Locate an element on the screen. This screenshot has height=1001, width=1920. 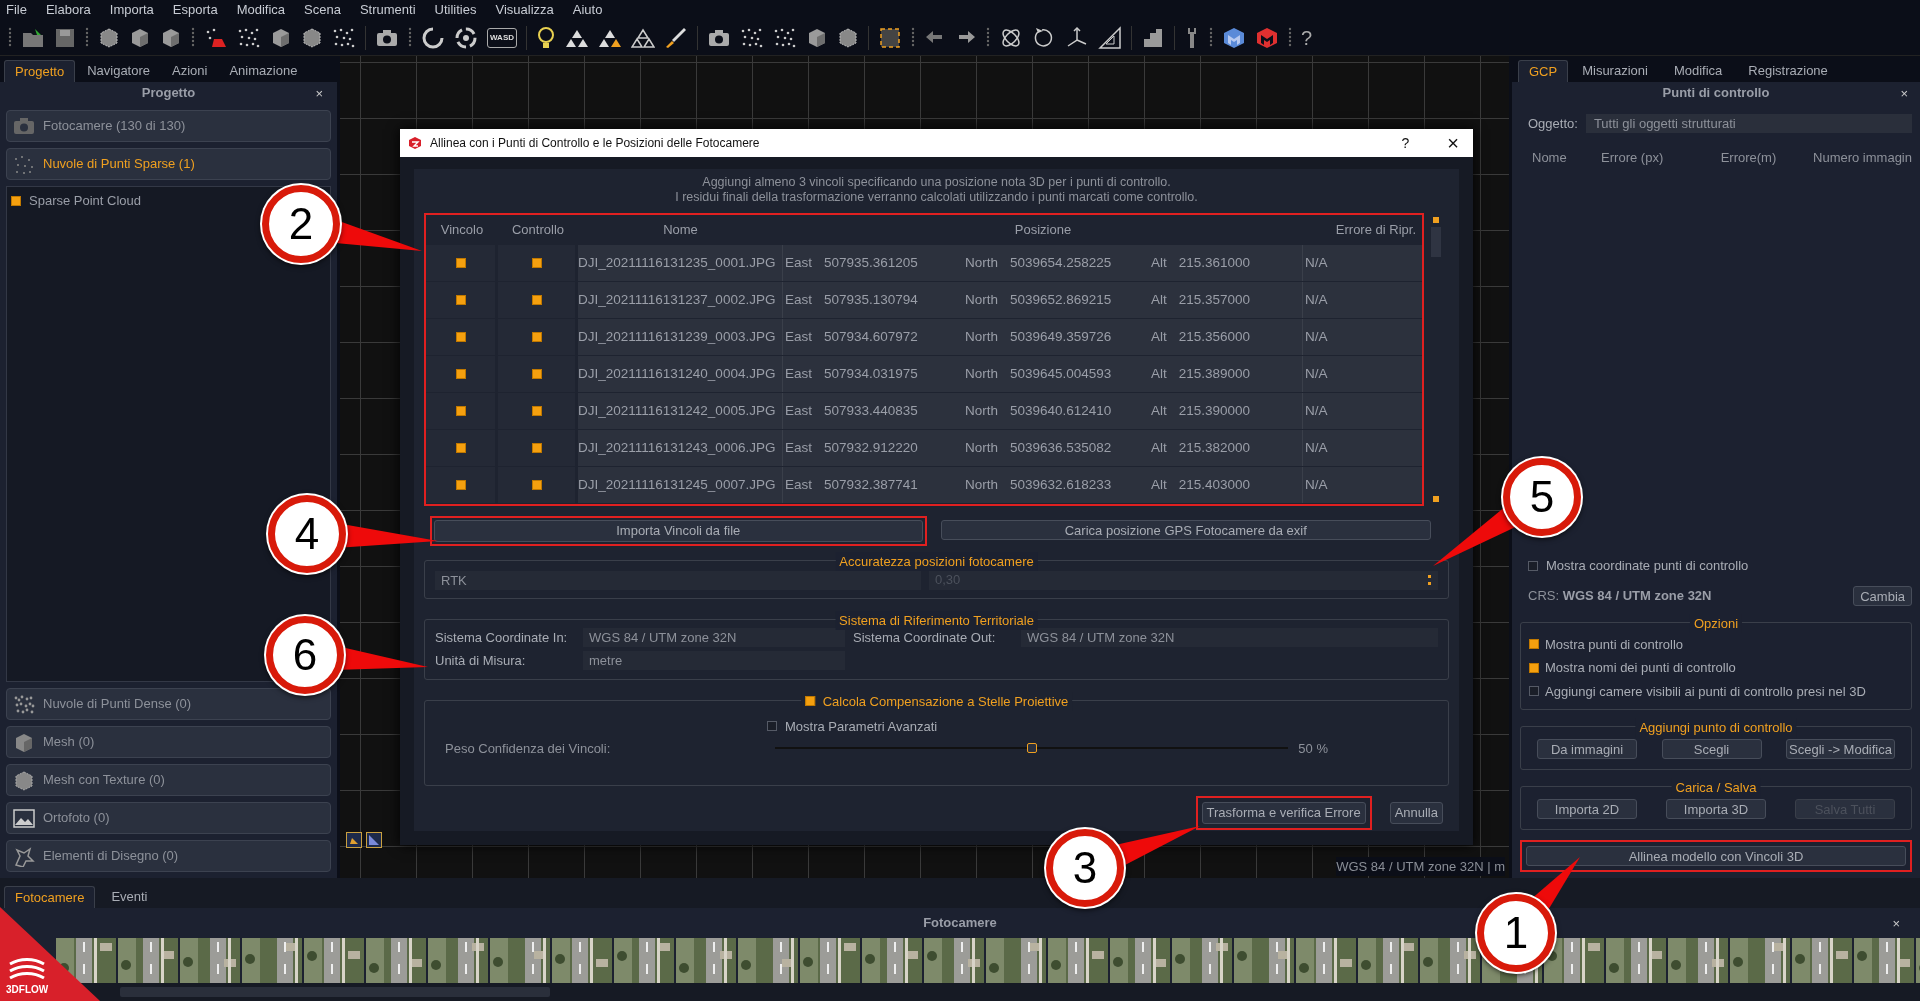
slider-thumb is located at coordinates (1031, 748).